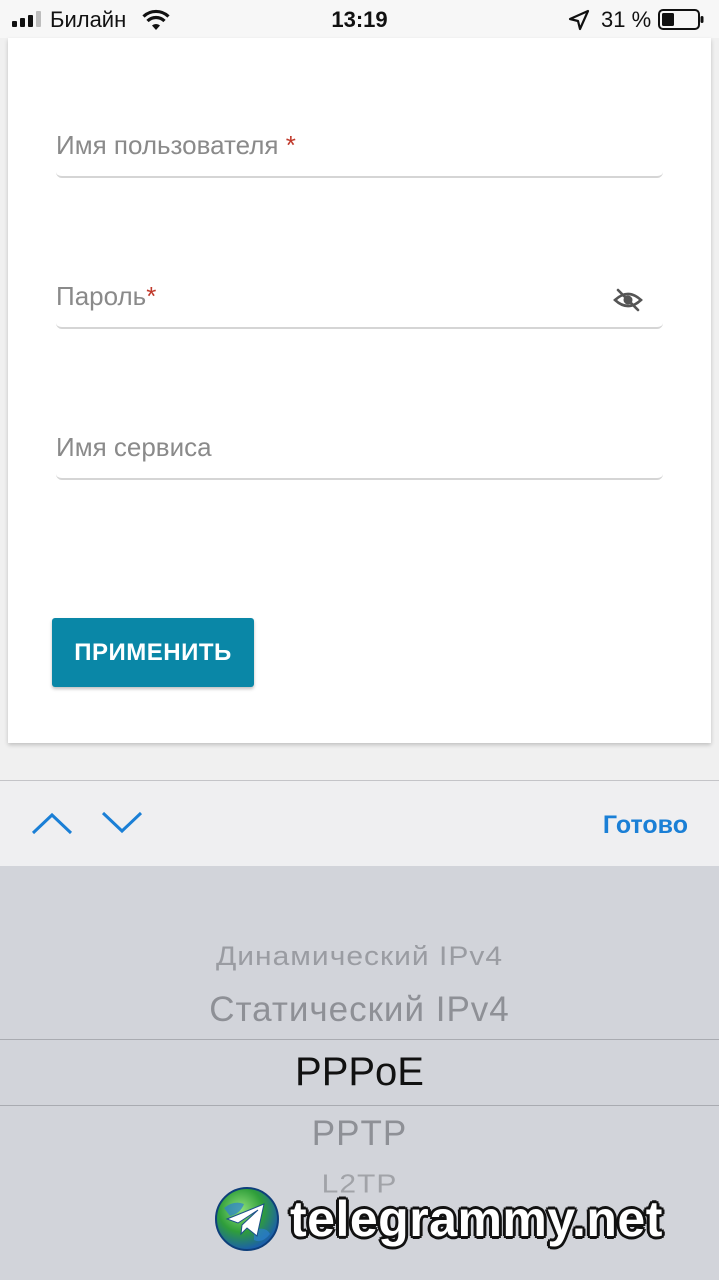 This screenshot has width=719, height=1280. I want to click on picker-option-selected: PPPoE, so click(359, 1072).